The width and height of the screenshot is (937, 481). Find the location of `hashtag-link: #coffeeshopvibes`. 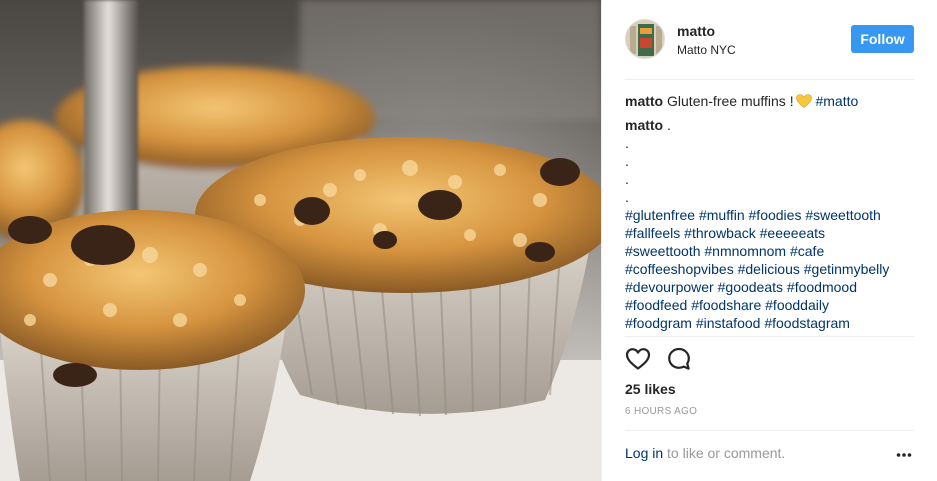

hashtag-link: #coffeeshopvibes is located at coordinates (679, 269).